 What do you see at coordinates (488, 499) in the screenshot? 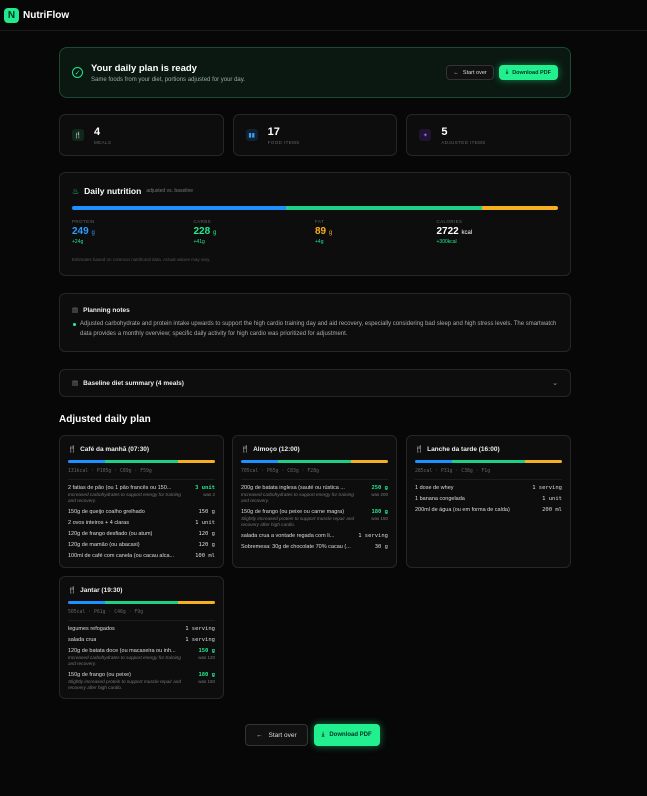
I see `food-item: 1 banana congelada 1 unit` at bounding box center [488, 499].